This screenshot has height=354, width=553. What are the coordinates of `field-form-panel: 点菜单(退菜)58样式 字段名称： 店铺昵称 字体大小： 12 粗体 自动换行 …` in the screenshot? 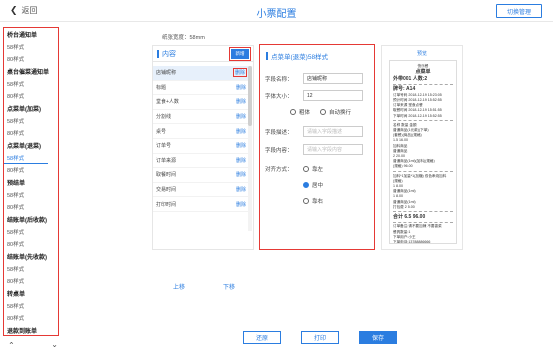 It's located at (317, 147).